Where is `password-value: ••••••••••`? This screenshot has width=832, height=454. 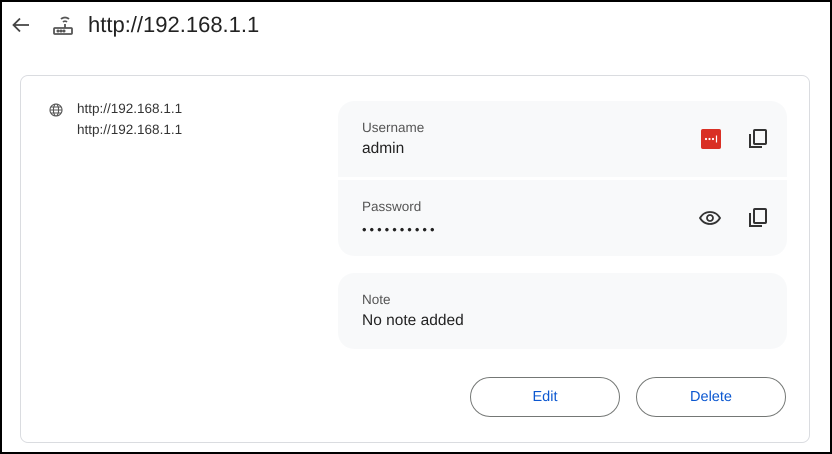 password-value: •••••••••• is located at coordinates (400, 229).